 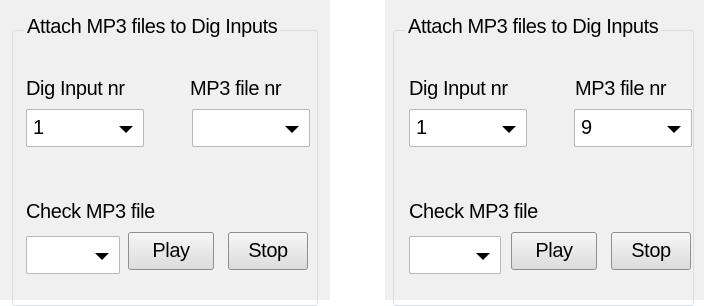 I want to click on mp3-file-dropdown, so click(x=251, y=128).